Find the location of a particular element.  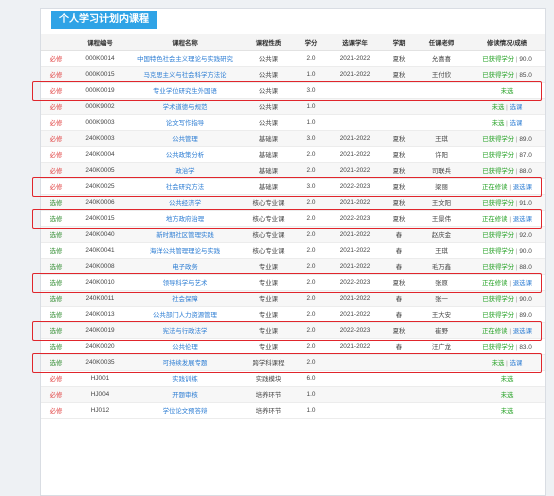

cell-course-code: 240K0008 is located at coordinates (100, 266).